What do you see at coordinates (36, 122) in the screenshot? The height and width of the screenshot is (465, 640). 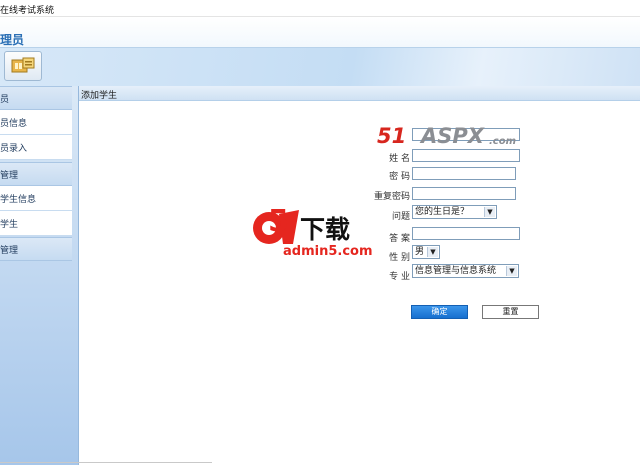 I see `sidebar-item-admin-info: 员信息` at bounding box center [36, 122].